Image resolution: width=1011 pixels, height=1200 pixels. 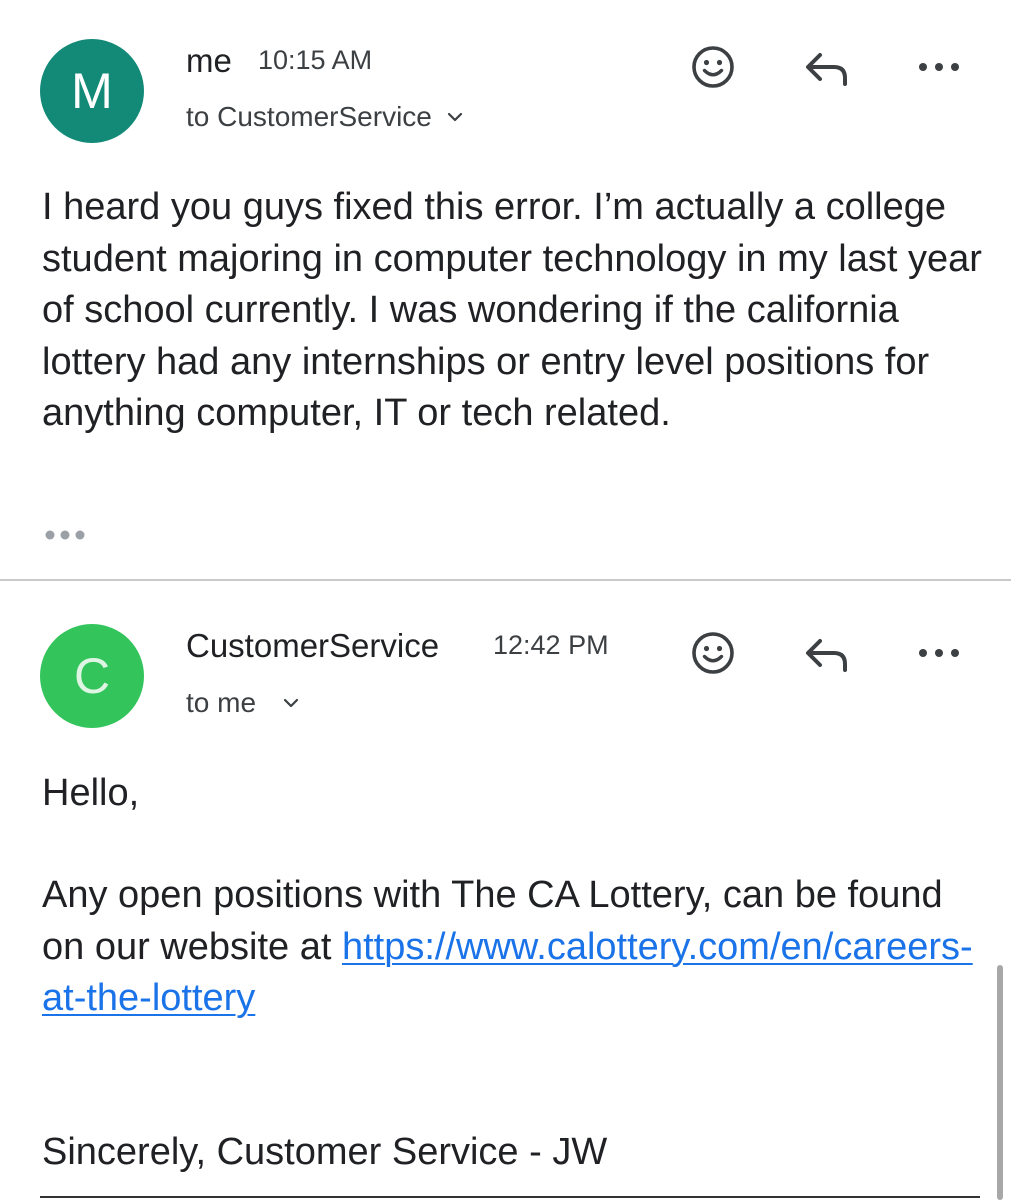 I want to click on show-trimmed-content-icon, so click(x=68, y=535).